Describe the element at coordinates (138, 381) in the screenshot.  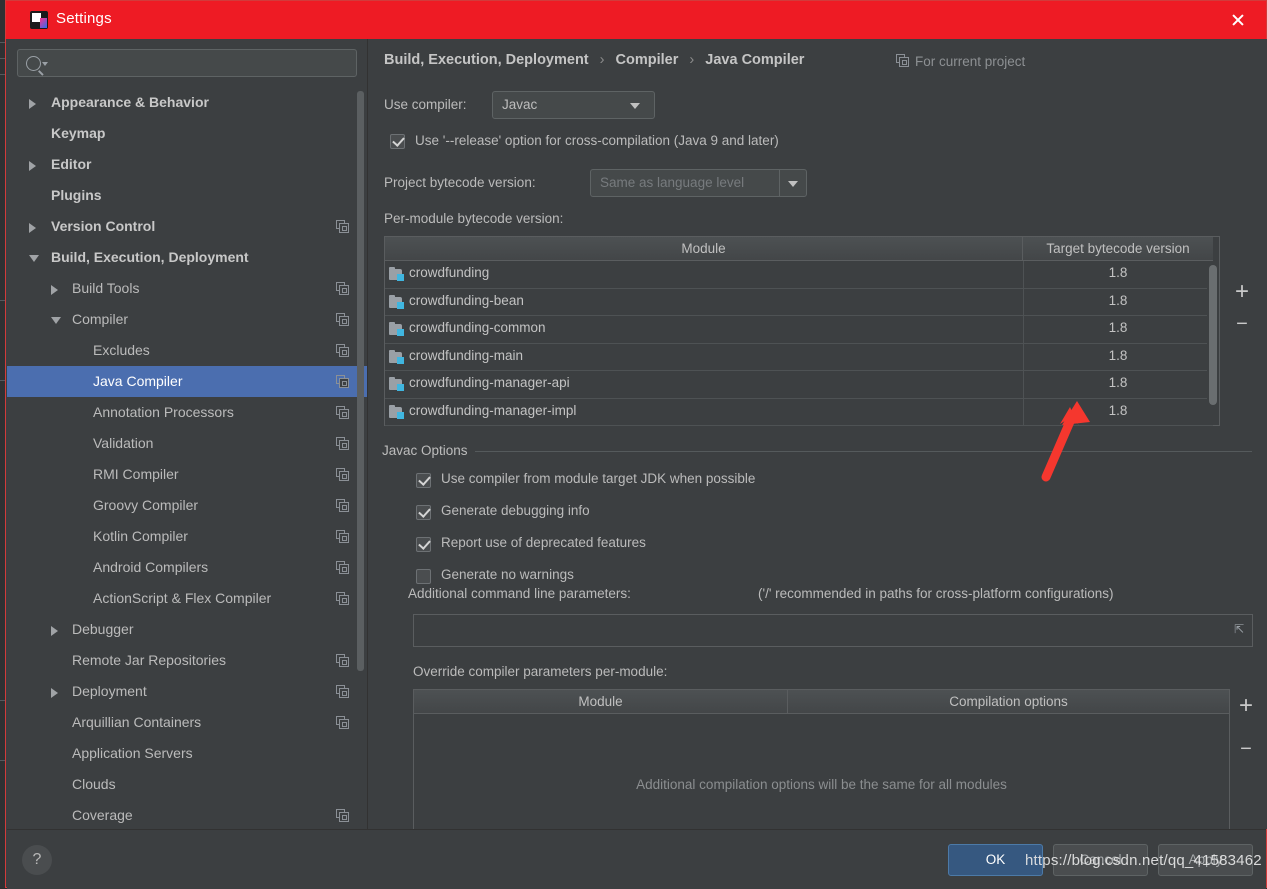
I see `sidebar-item-label: Java Compiler` at that location.